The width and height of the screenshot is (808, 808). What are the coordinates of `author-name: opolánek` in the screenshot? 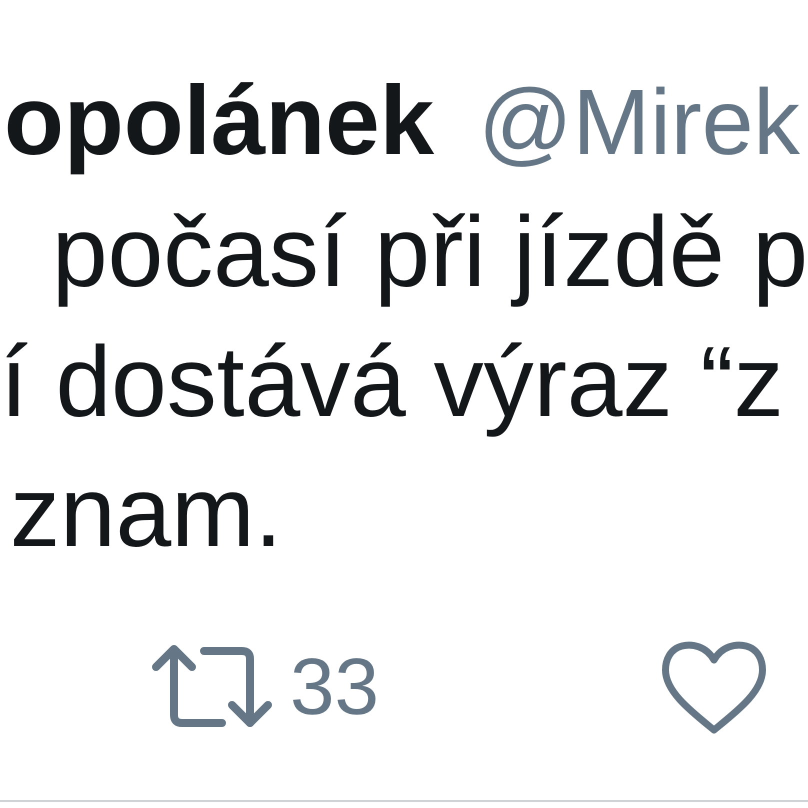 It's located at (219, 120).